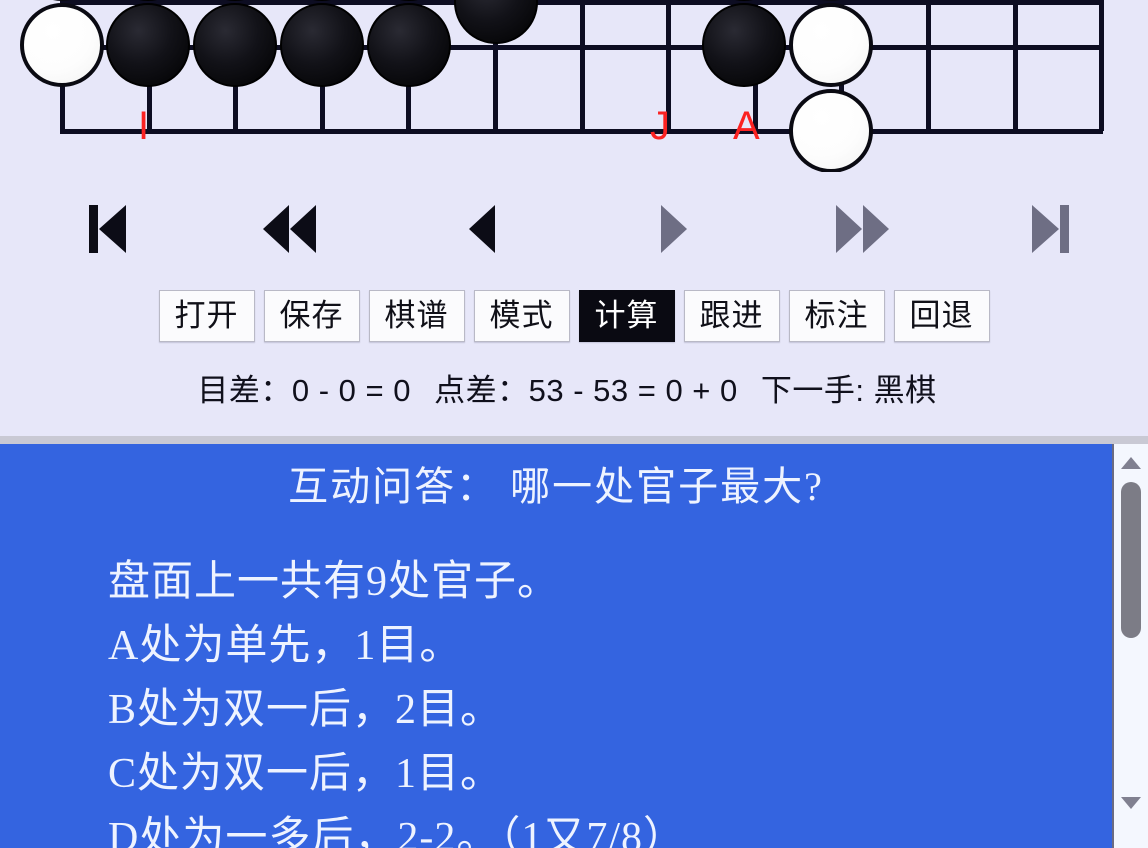 The height and width of the screenshot is (848, 1148). What do you see at coordinates (574, 317) in the screenshot?
I see `command-toolbar: 打开 保存 棋谱 模式 计算 跟进 标注 回退` at bounding box center [574, 317].